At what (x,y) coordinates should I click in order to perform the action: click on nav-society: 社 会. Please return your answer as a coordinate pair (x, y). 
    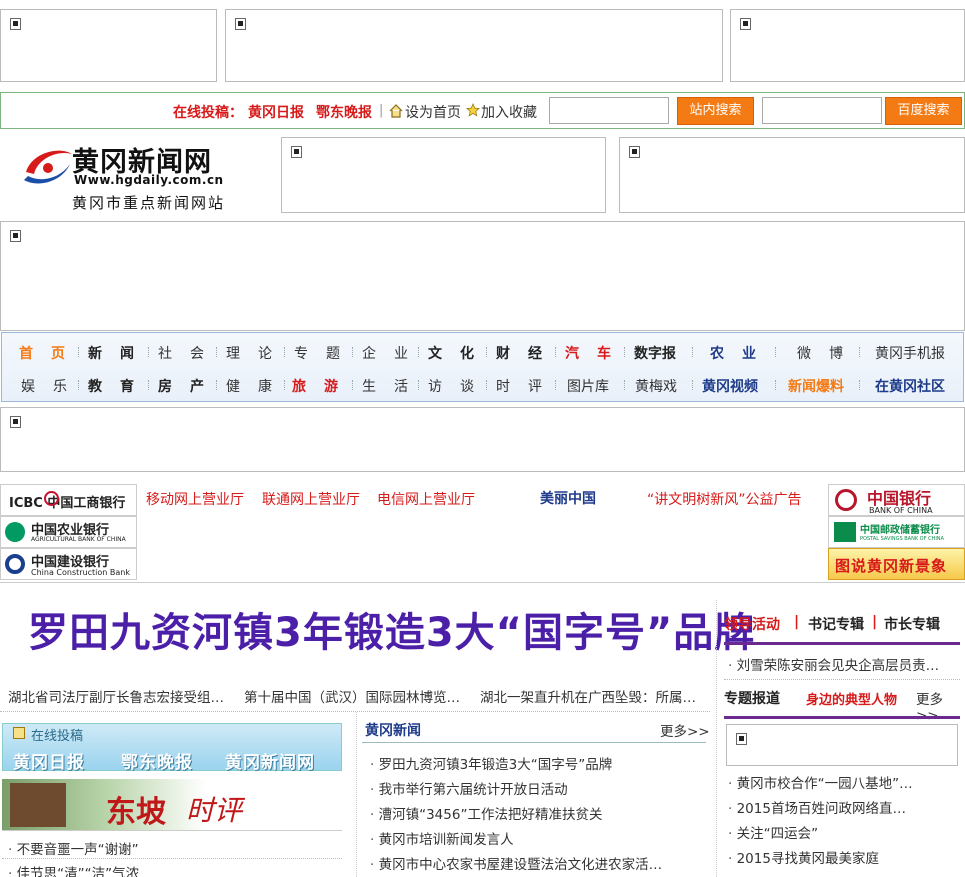
    Looking at the image, I should click on (182, 353).